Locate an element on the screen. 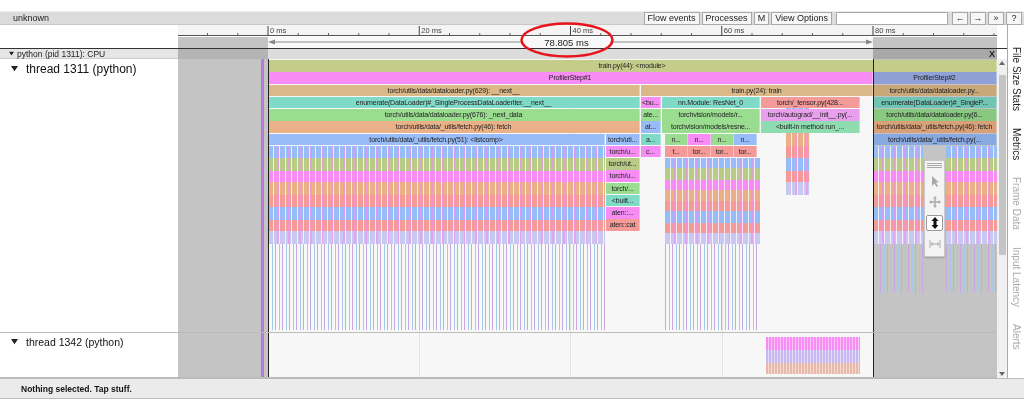 The height and width of the screenshot is (412, 1024). thread-label: thread 1342 (python) is located at coordinates (75, 342).